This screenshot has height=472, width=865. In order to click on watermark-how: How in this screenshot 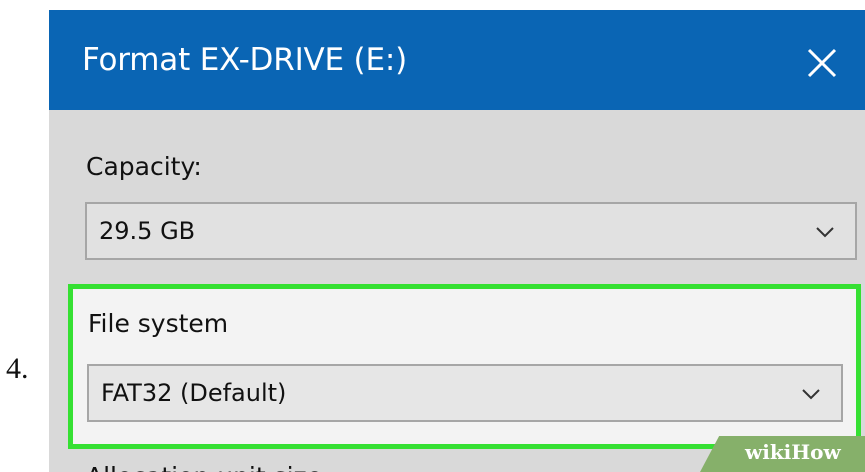, I will do `click(816, 452)`.